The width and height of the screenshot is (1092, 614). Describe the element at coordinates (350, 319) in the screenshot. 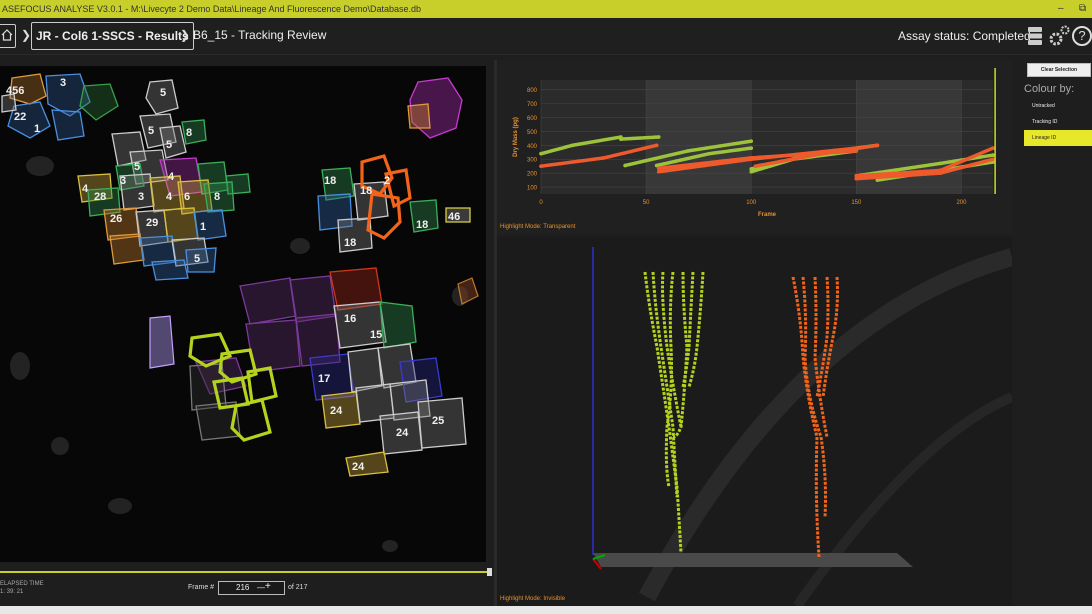

I see `cell-label: 16` at that location.